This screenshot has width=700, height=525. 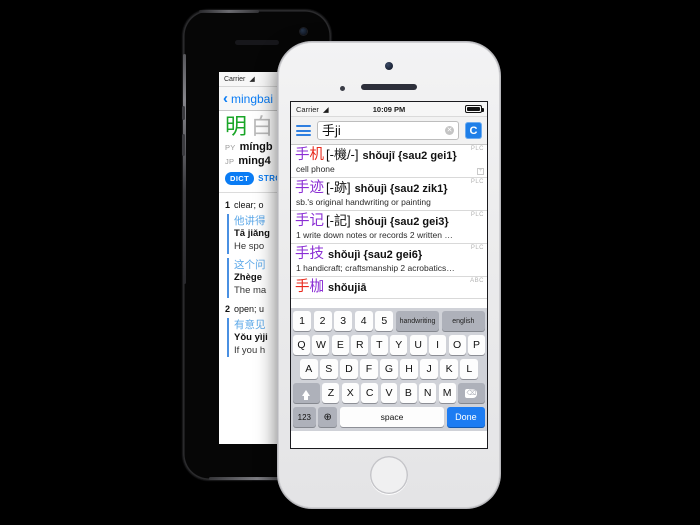 I want to click on key-t: T, so click(x=379, y=345).